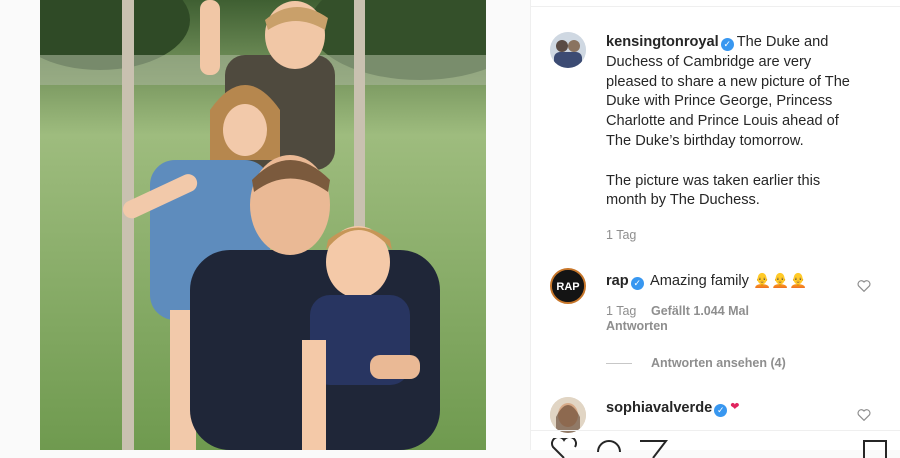  Describe the element at coordinates (700, 311) in the screenshot. I see `comment-likes: Gefällt 1.044 Mal` at that location.